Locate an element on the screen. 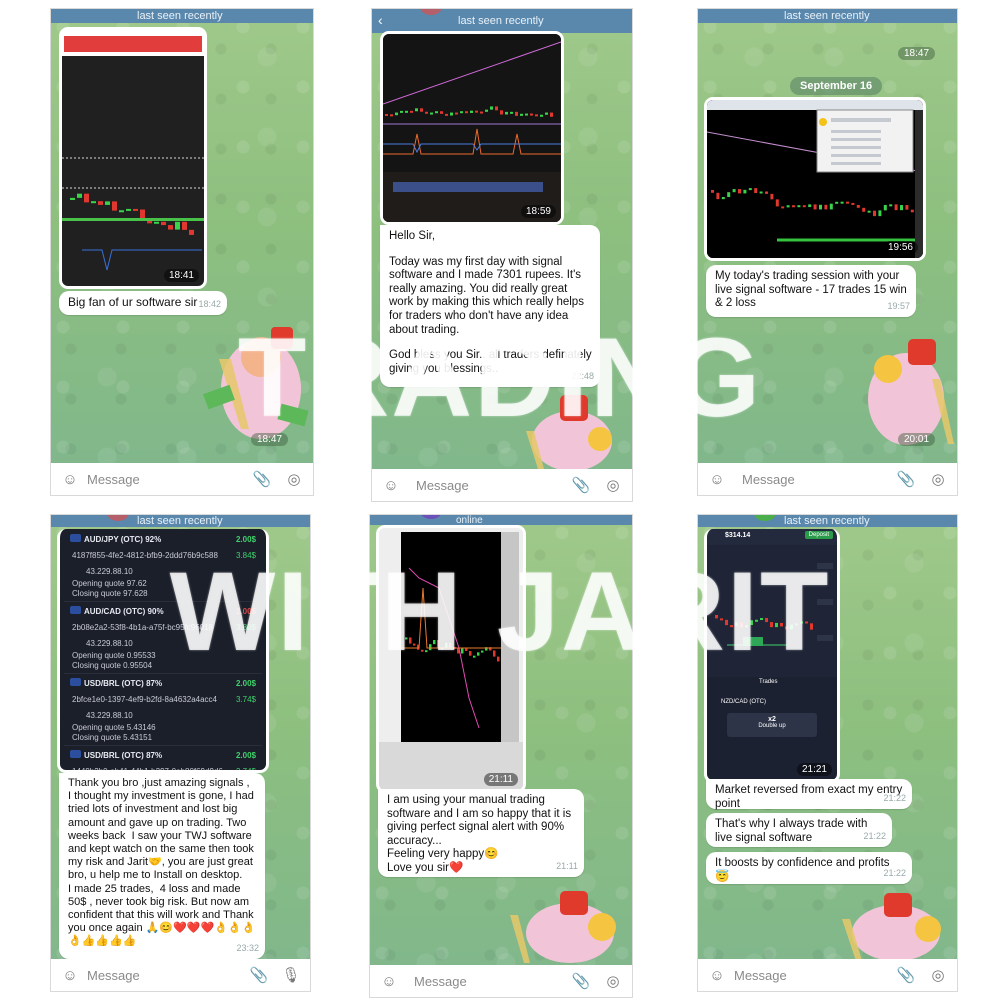 This screenshot has width=1000, height=1000. microphone-icon: 🎙 is located at coordinates (290, 975).